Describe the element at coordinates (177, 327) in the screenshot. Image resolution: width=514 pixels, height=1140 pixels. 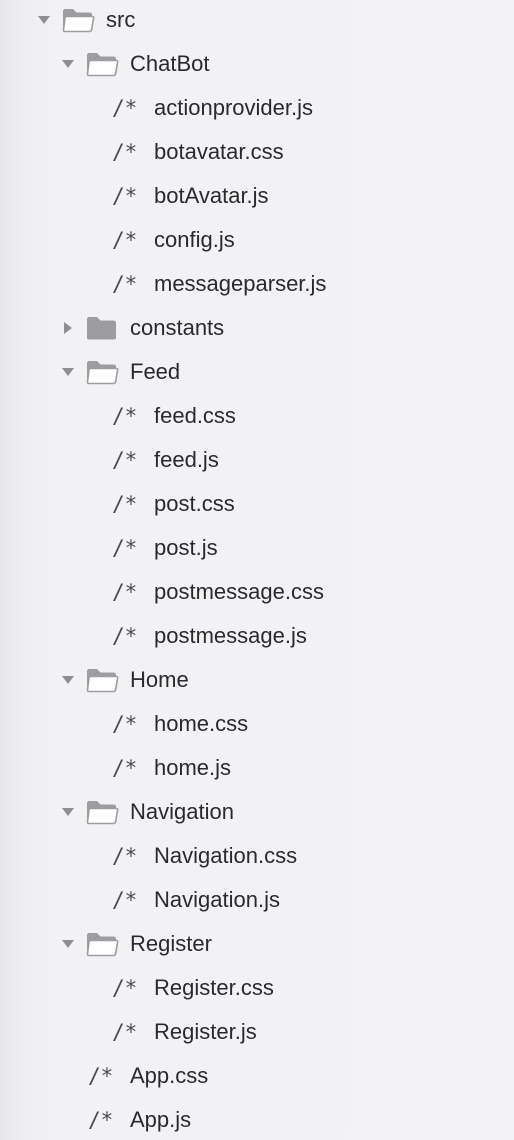
I see `folder-label: constants` at that location.